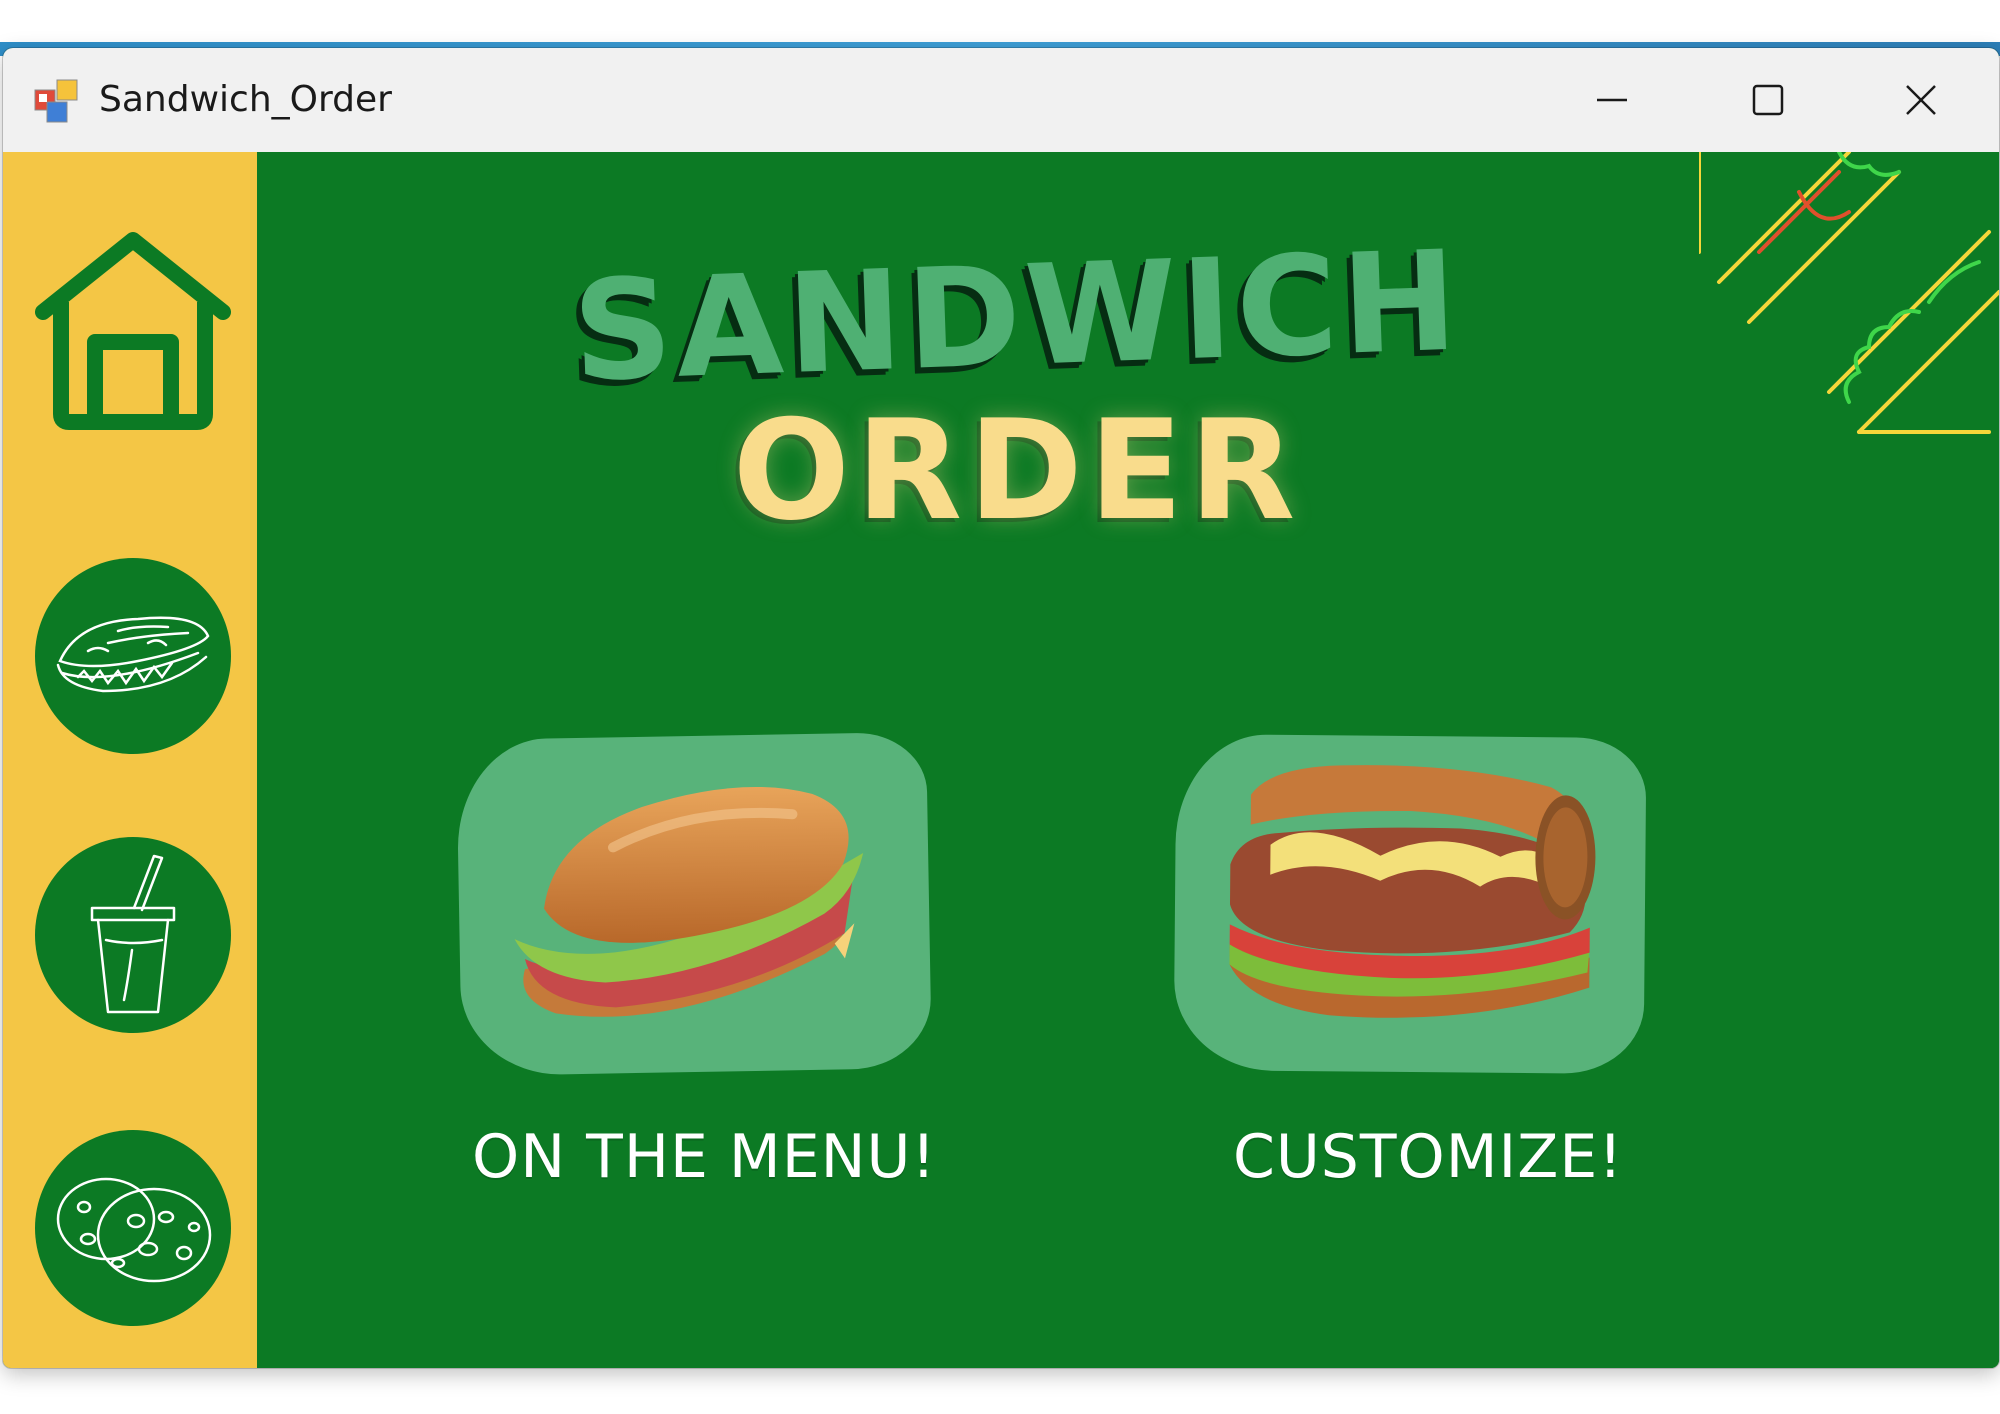  What do you see at coordinates (1017, 316) in the screenshot?
I see `title-line-sandwich: SANDWICH` at bounding box center [1017, 316].